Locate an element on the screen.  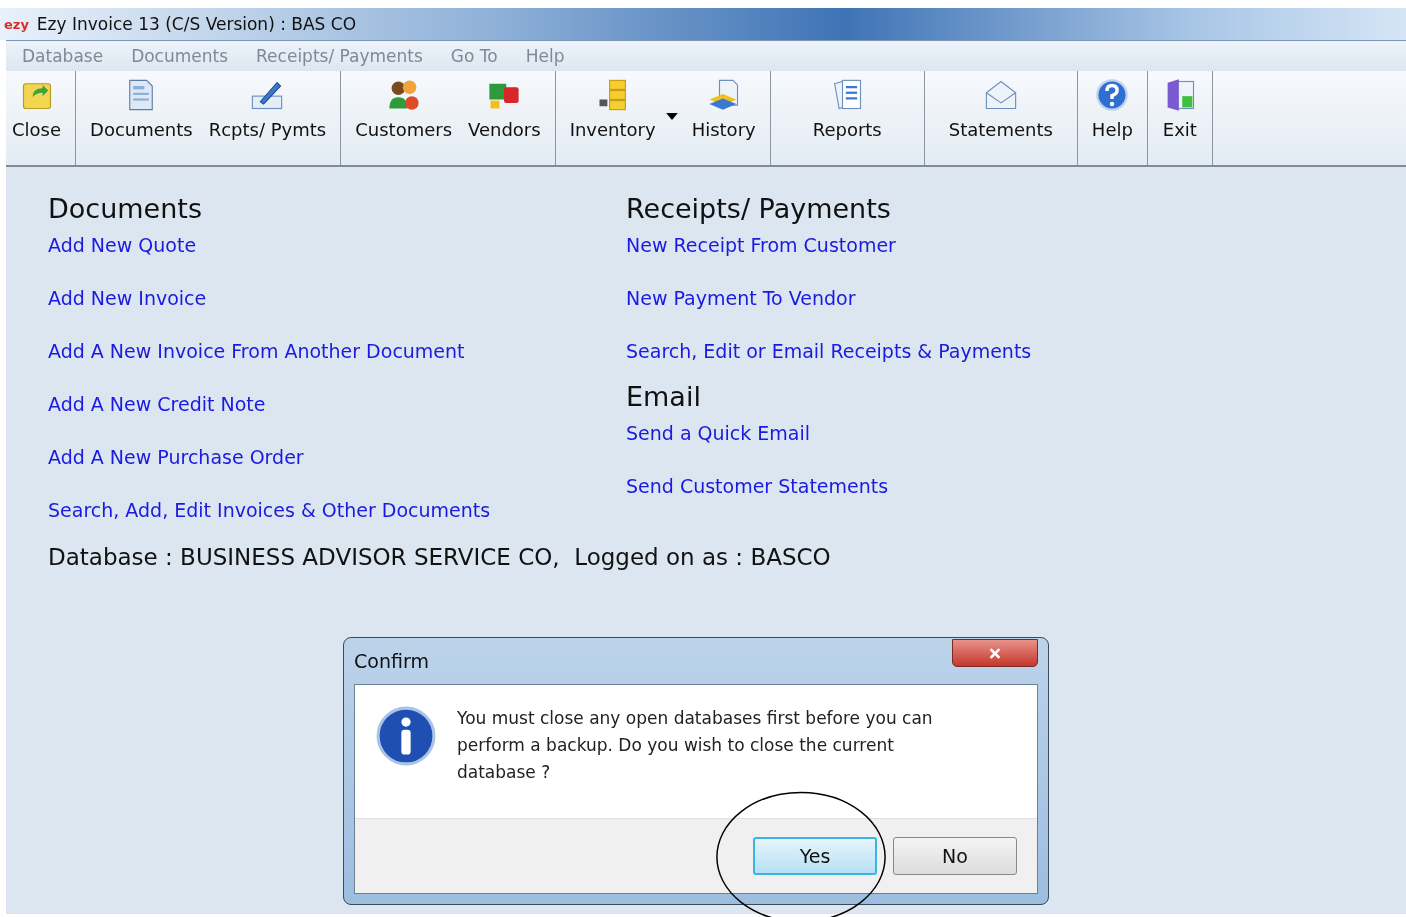
toolbar-button: Help is located at coordinates (1112, 105).